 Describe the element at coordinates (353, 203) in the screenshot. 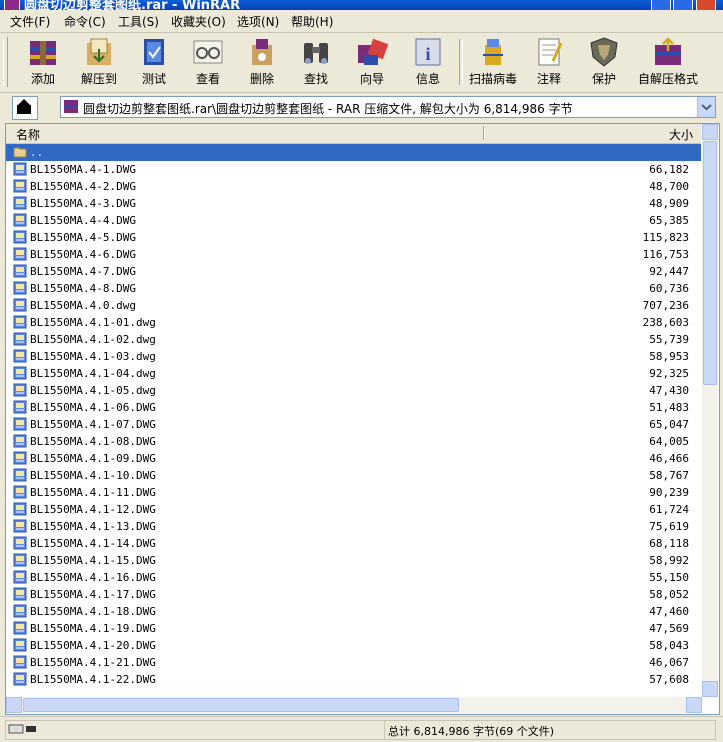

I see `file-row: BL1550MA.4-3.DWG 48,909` at that location.